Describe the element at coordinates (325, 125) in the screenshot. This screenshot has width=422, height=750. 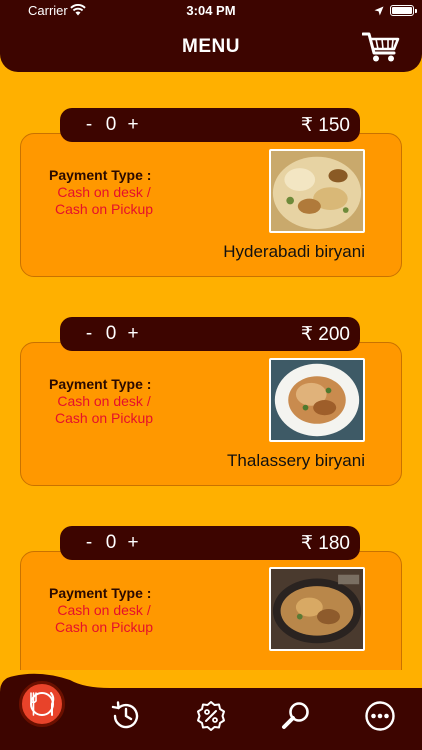
I see `dish-price: ₹ 150` at that location.